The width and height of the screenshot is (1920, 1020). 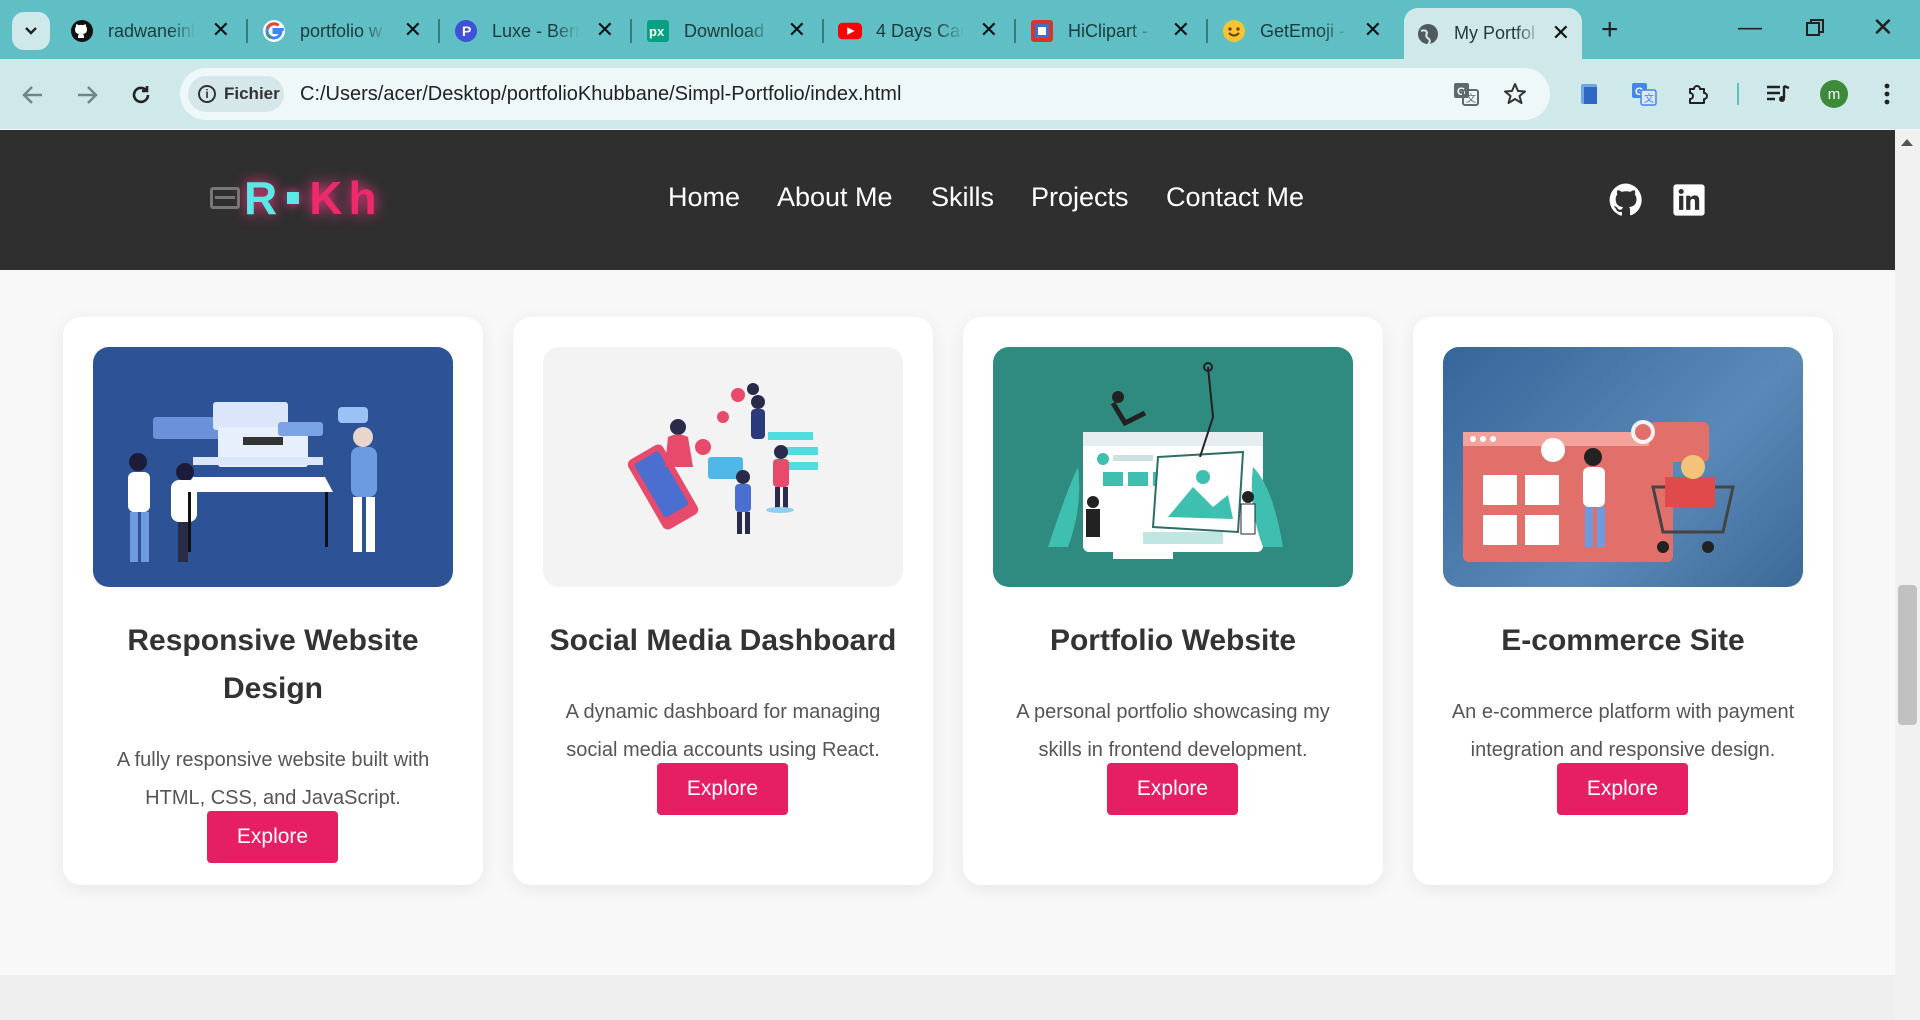 I want to click on back-button, so click(x=33, y=95).